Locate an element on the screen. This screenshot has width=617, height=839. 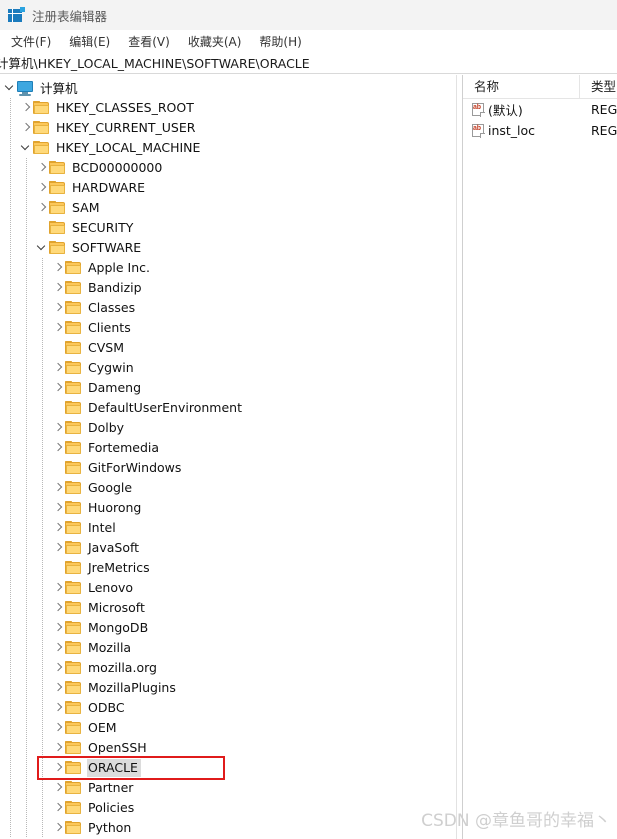
tree-item-lenovo: Lenovo is located at coordinates (228, 588).